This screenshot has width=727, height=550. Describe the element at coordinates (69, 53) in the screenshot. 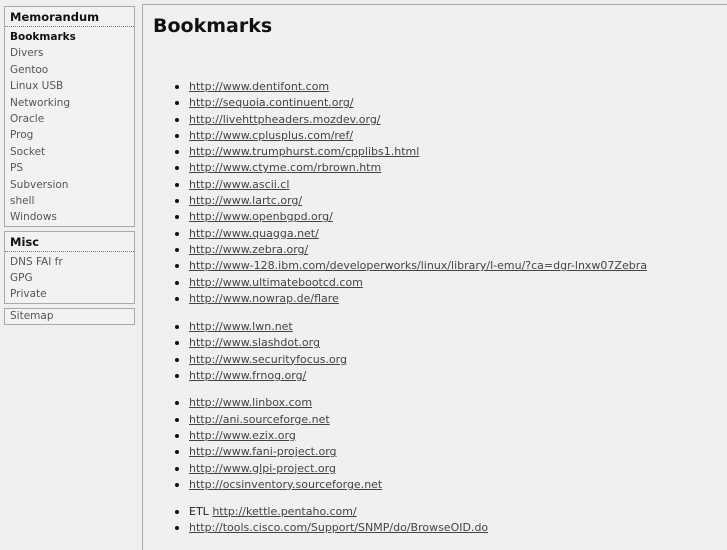

I see `sidebar-item-divers: Divers` at that location.